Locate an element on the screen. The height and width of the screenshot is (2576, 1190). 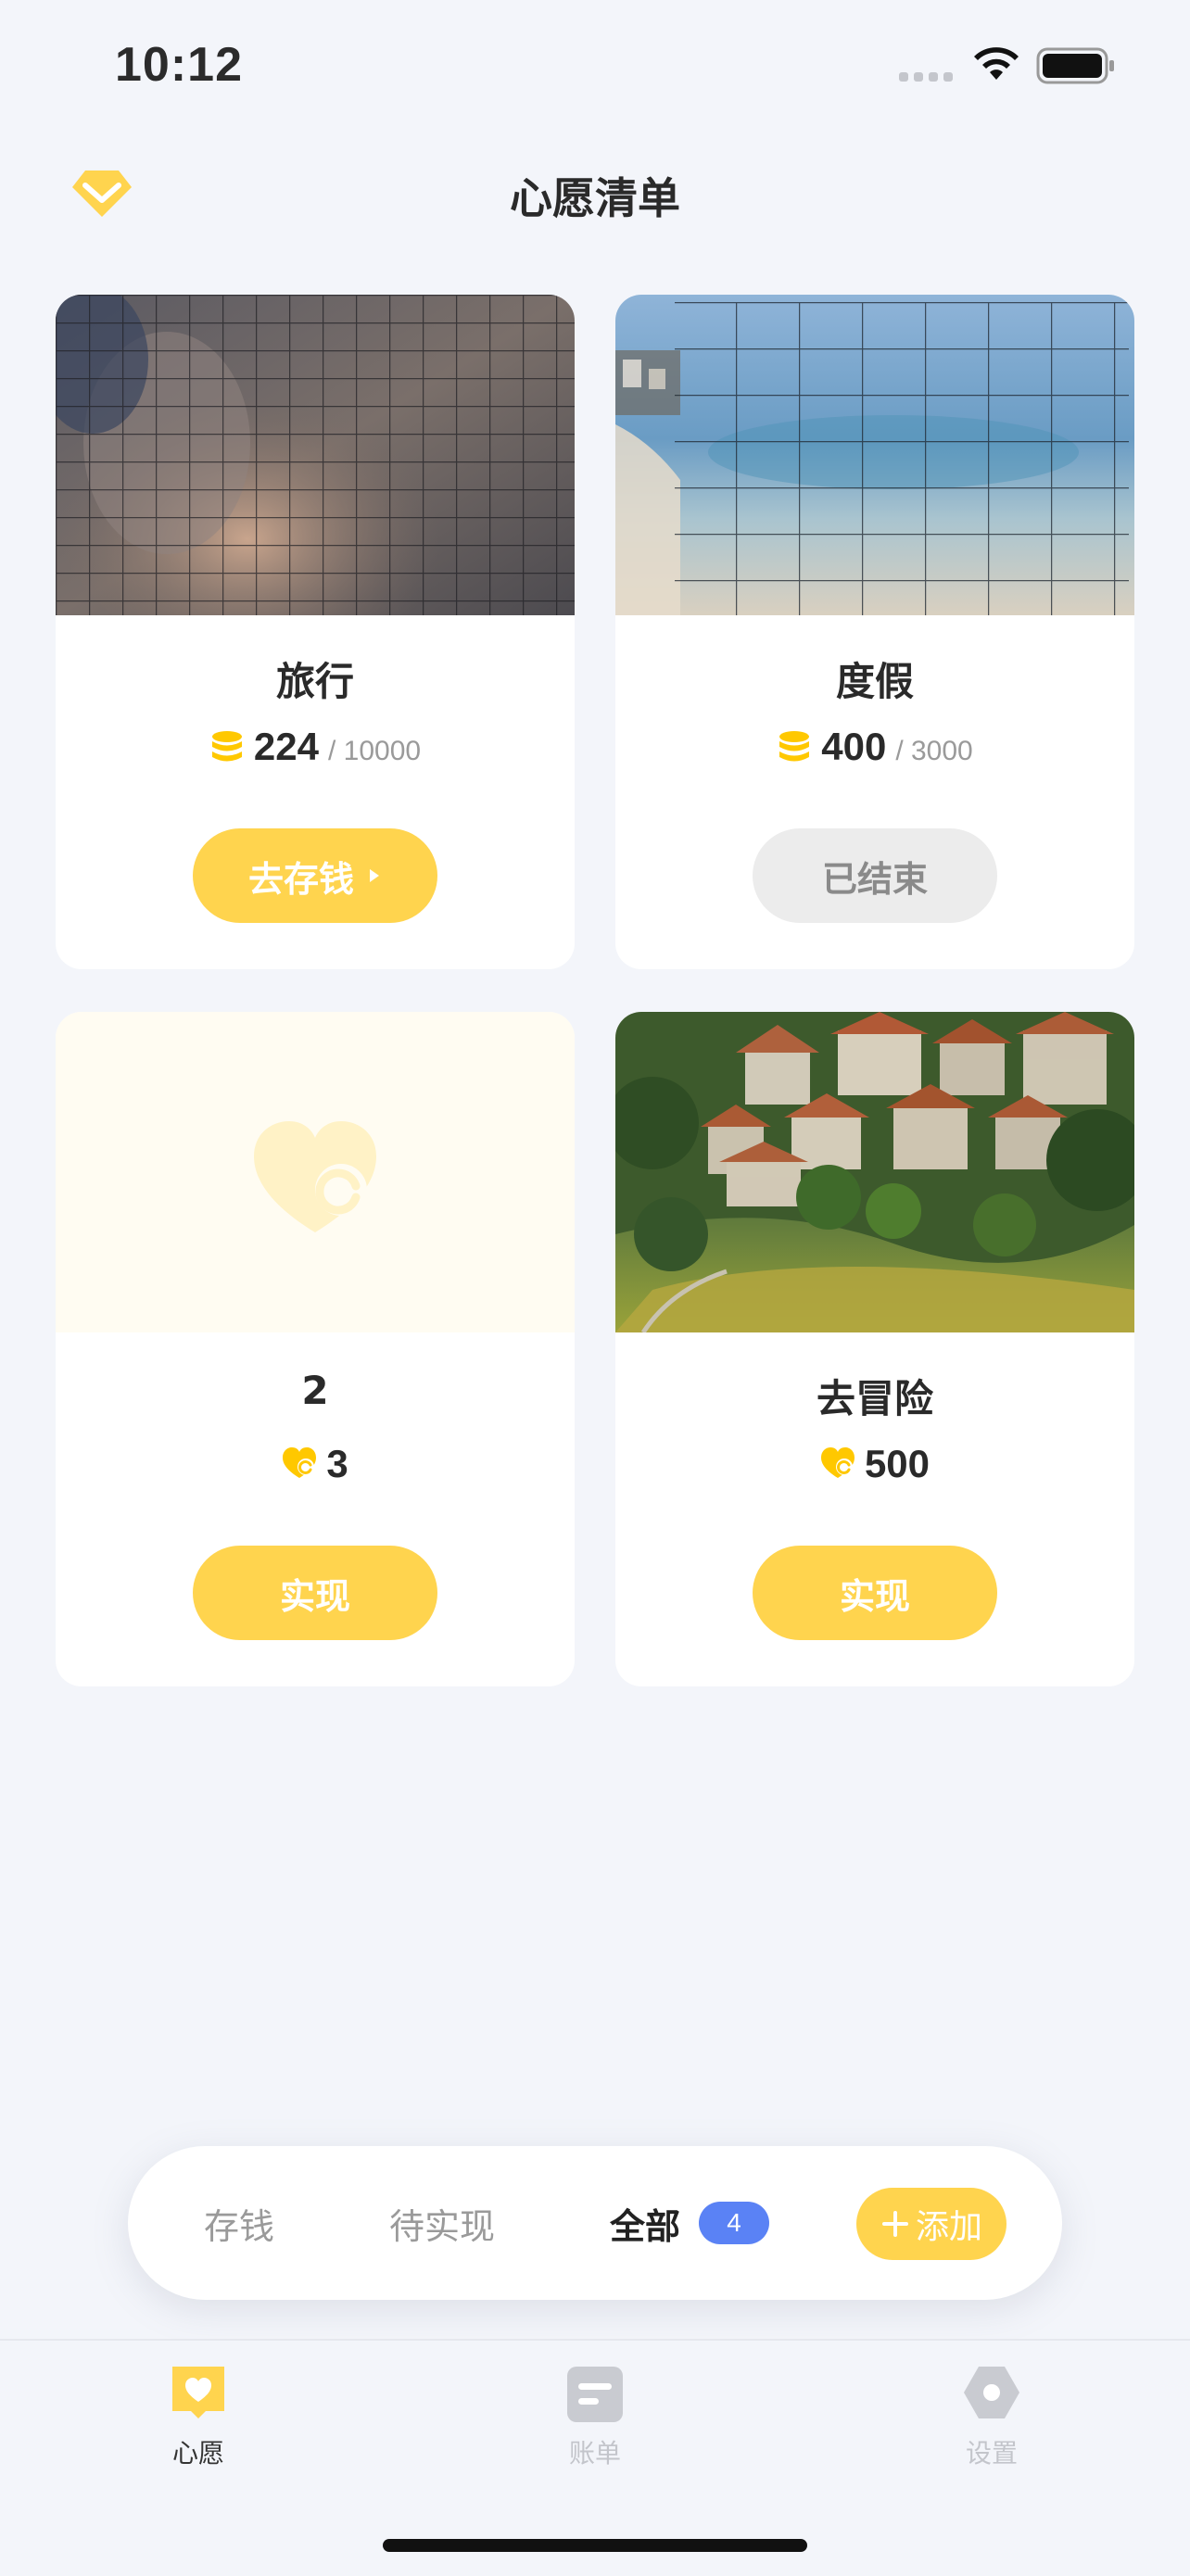
wish-title: 去冒险 is located at coordinates (874, 1398).